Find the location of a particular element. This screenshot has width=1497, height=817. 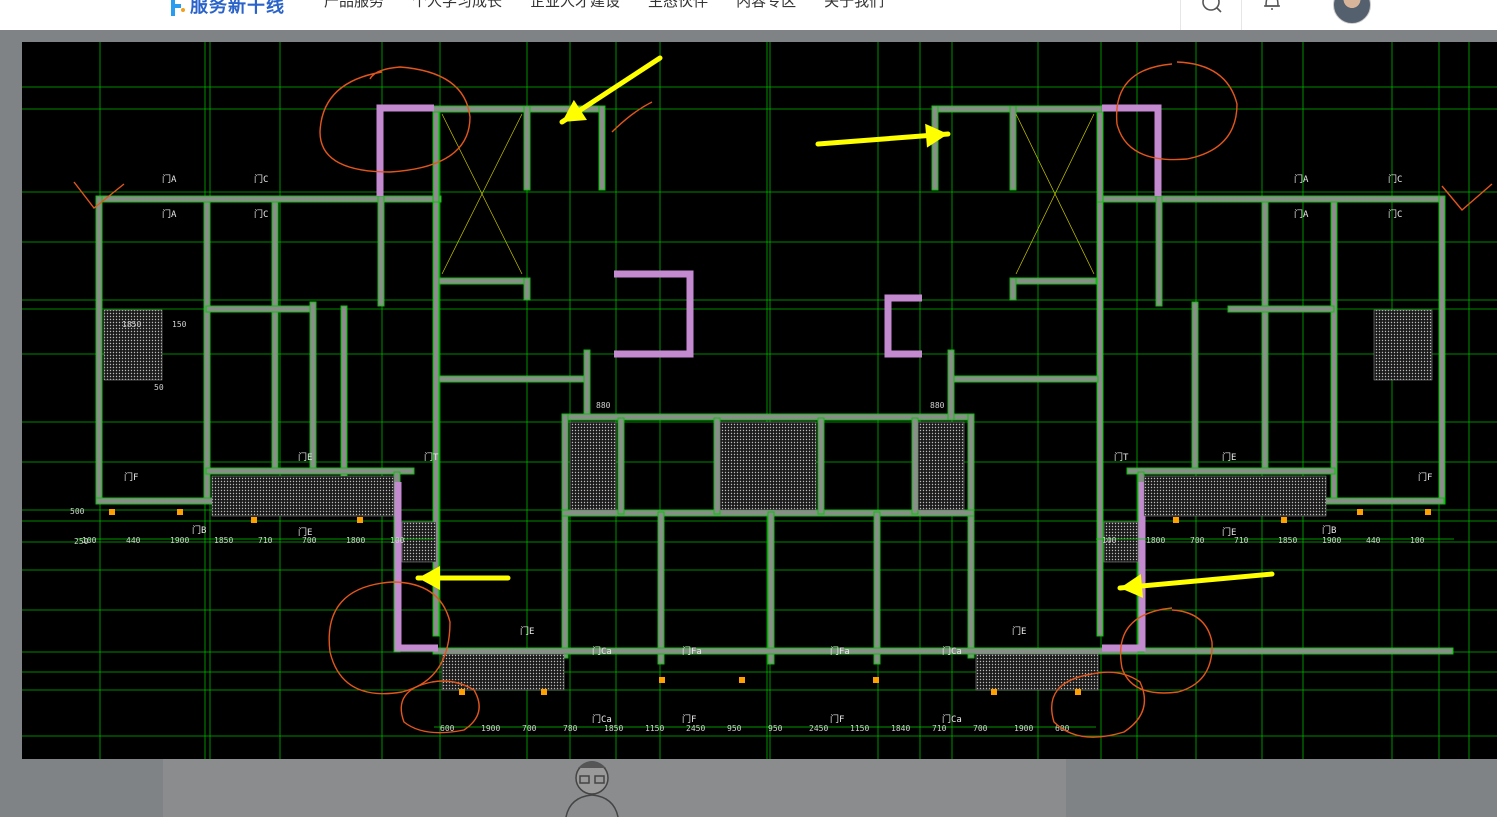

logo-text: 服务新干线 is located at coordinates (237, 8).